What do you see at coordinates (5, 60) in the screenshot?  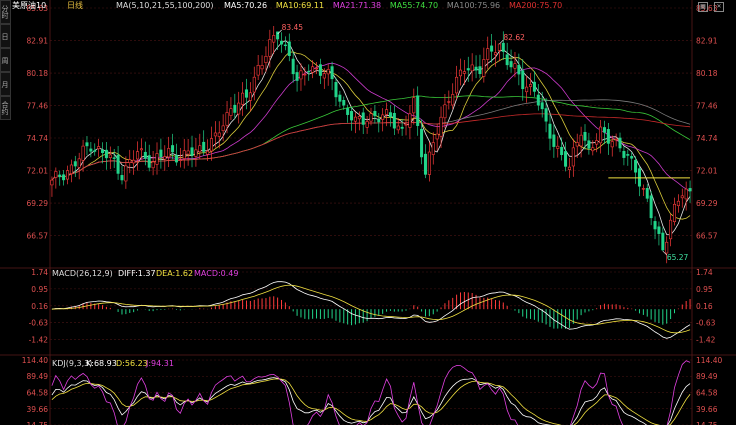 I see `side-tab: 周` at bounding box center [5, 60].